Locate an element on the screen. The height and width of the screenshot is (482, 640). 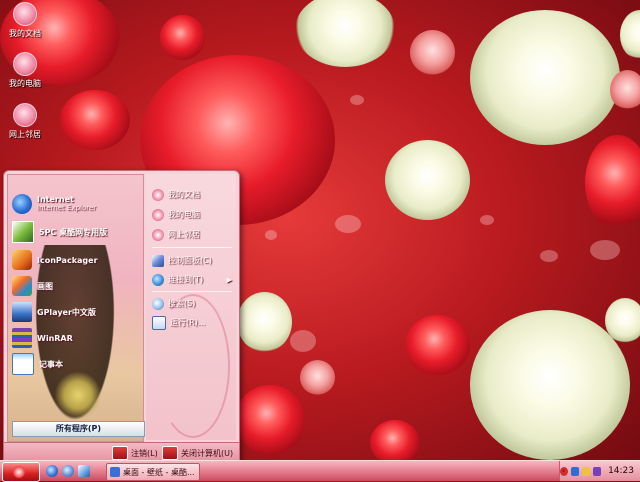
menu-item-network-places: 网上邻居 is located at coordinates (194, 234).